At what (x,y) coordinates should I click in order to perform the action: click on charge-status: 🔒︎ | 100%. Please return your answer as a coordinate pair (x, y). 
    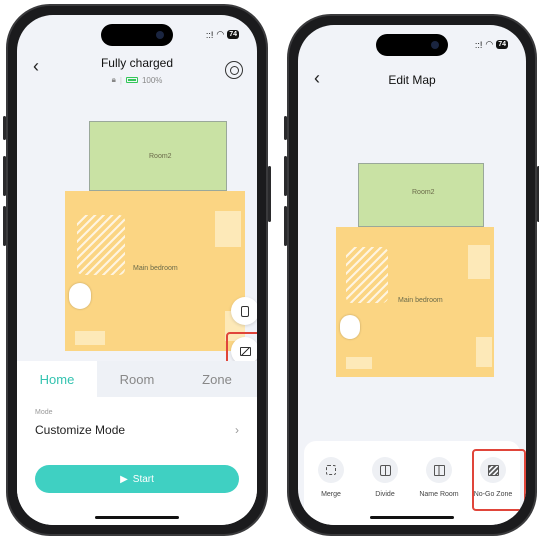
    Looking at the image, I should click on (137, 80).